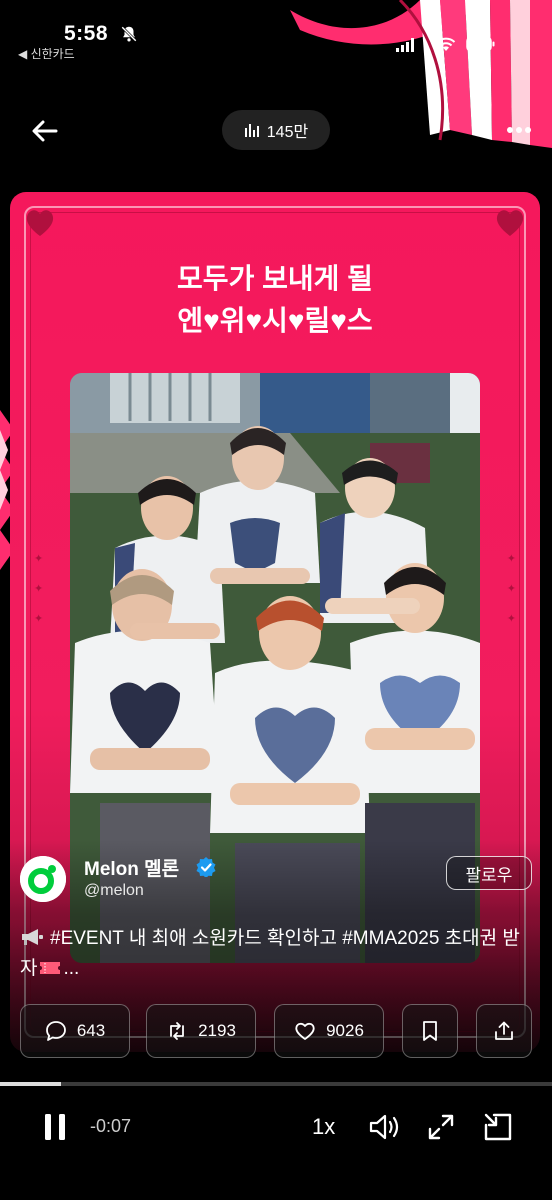  I want to click on comment-icon, so click(55, 1031).